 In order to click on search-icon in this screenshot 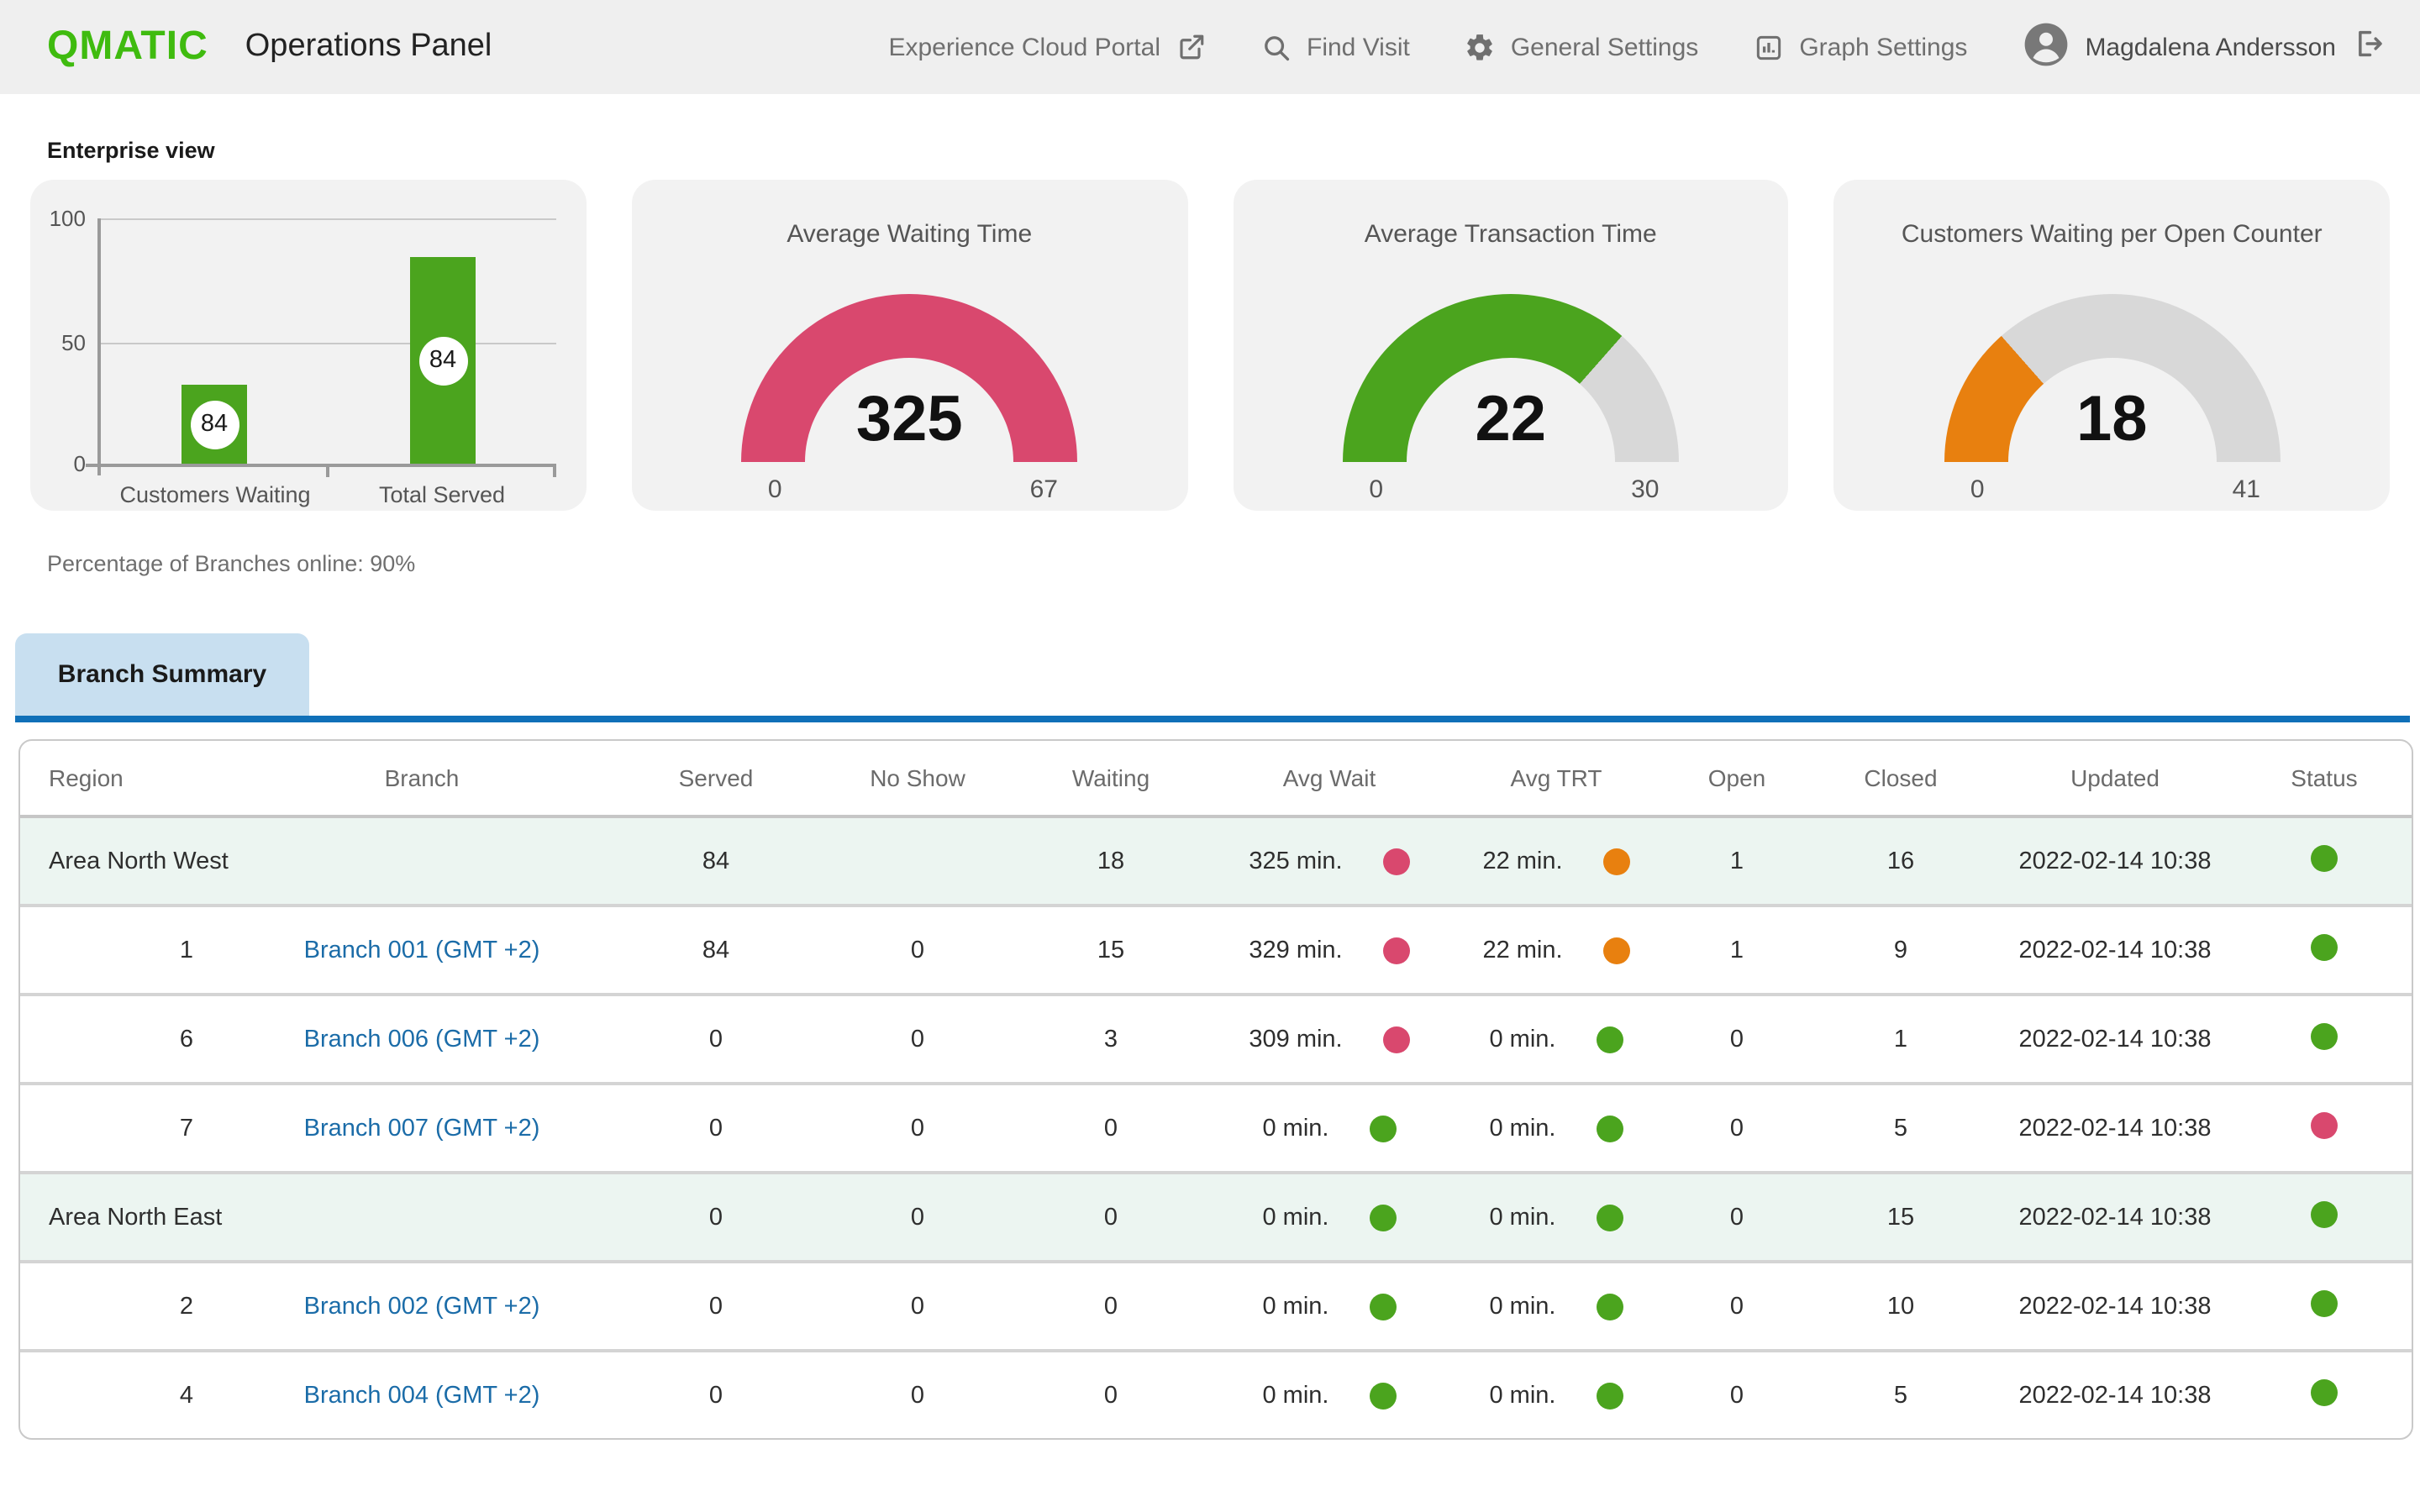, I will do `click(1276, 47)`.